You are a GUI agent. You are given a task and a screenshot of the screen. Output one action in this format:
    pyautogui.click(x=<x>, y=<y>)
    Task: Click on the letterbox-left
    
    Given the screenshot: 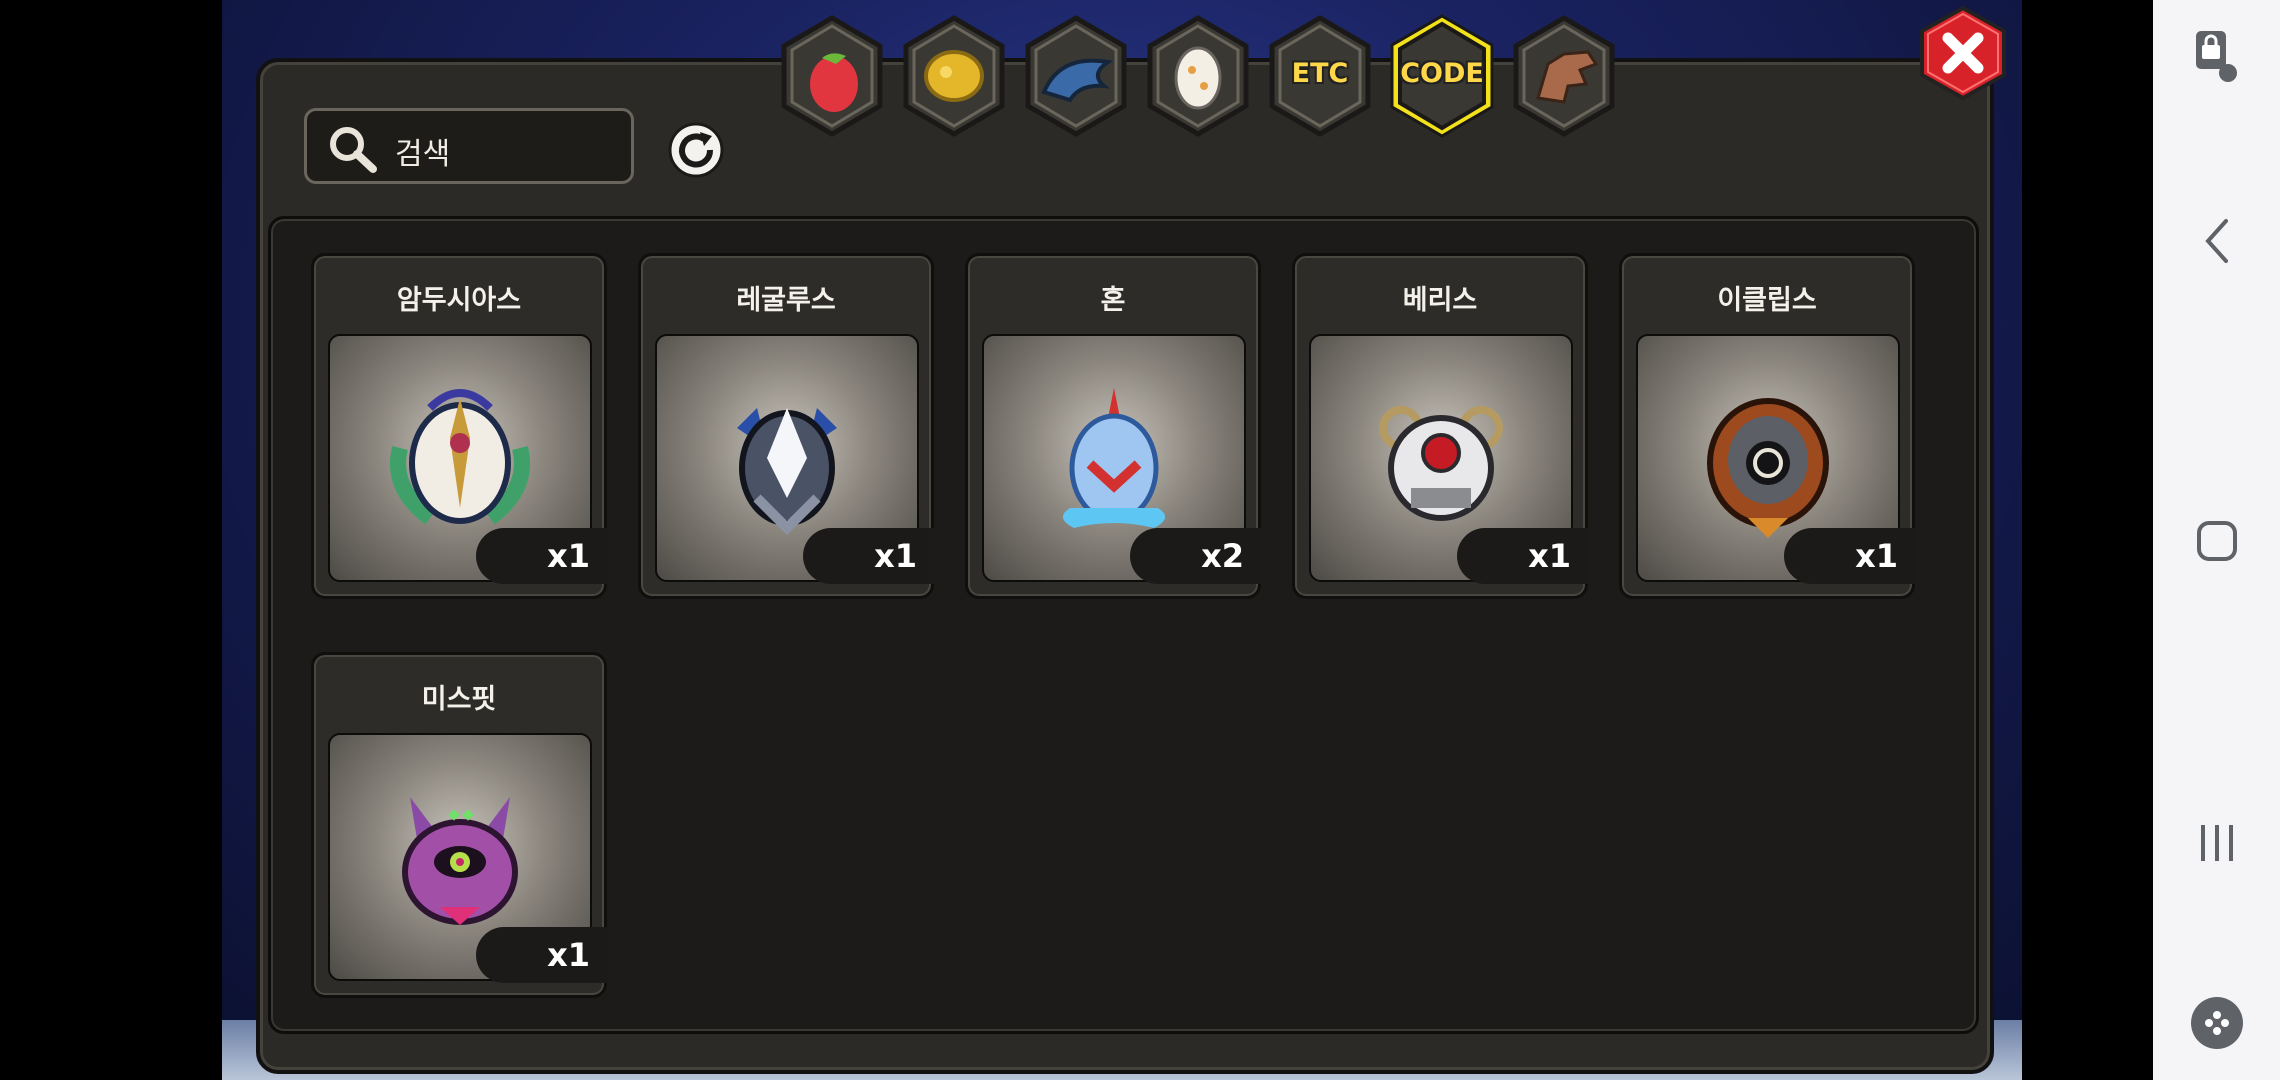 What is the action you would take?
    pyautogui.click(x=111, y=540)
    